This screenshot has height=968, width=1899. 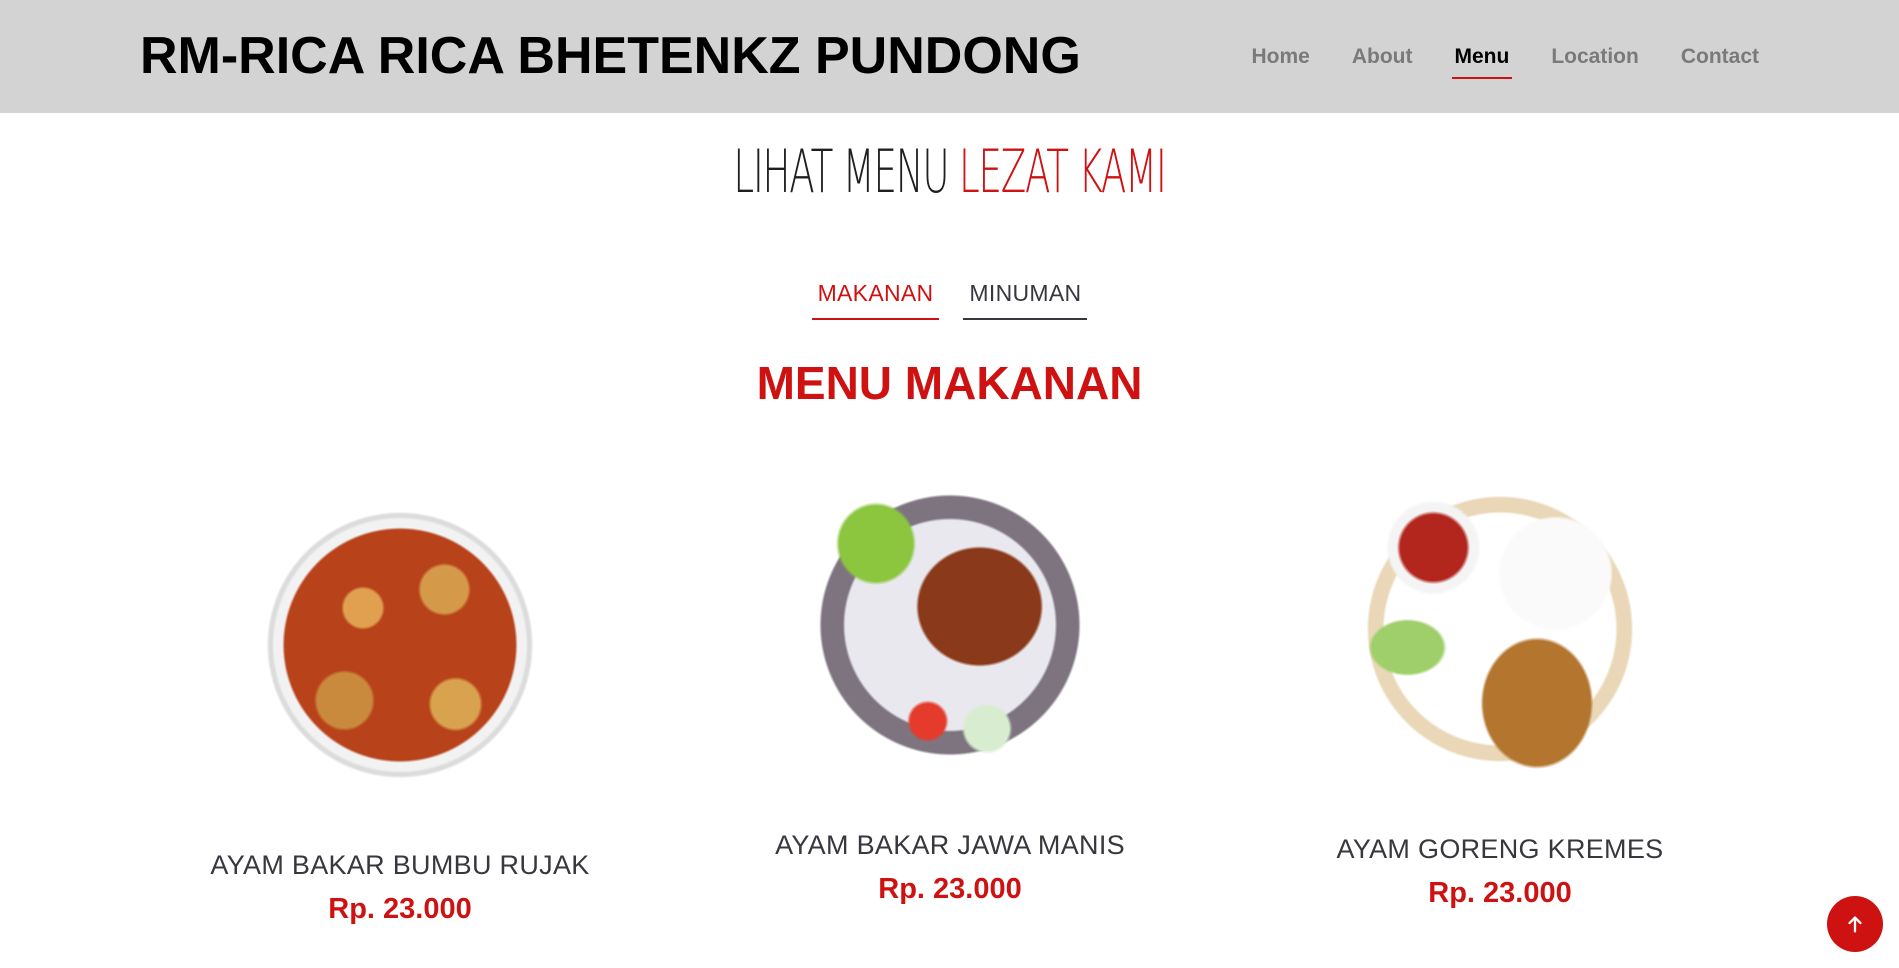 What do you see at coordinates (1500, 629) in the screenshot?
I see `ayam-goreng-plate-image` at bounding box center [1500, 629].